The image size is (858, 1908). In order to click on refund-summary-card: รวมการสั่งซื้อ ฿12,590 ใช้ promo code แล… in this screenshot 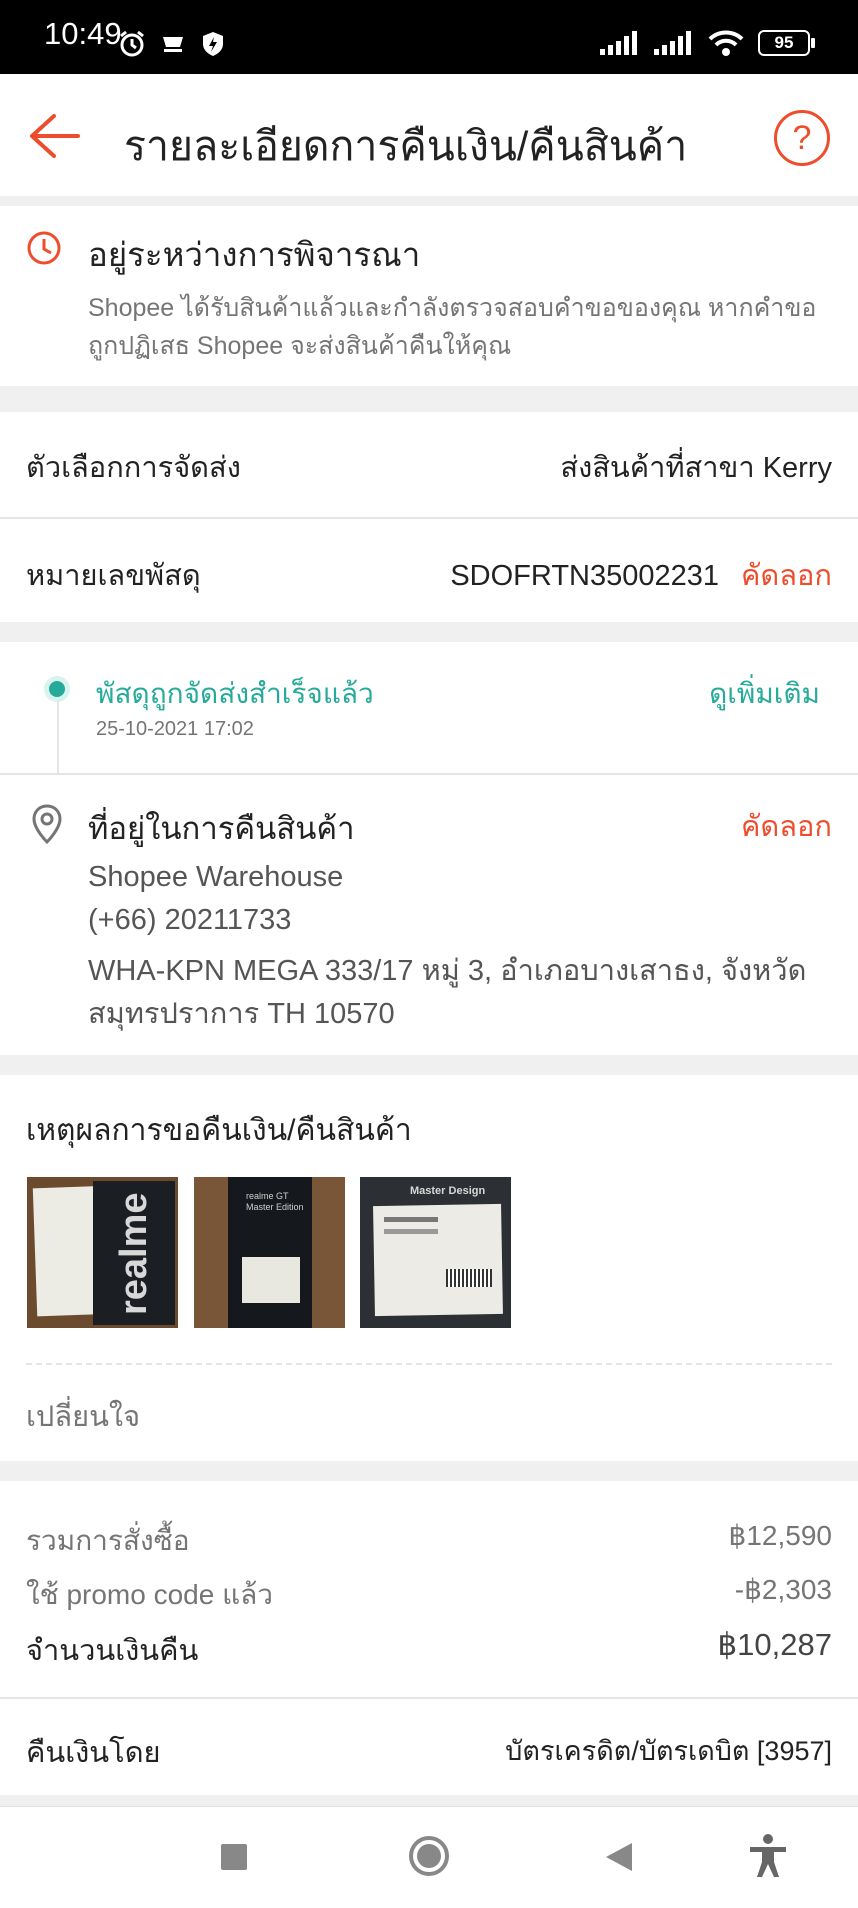, I will do `click(429, 1589)`.